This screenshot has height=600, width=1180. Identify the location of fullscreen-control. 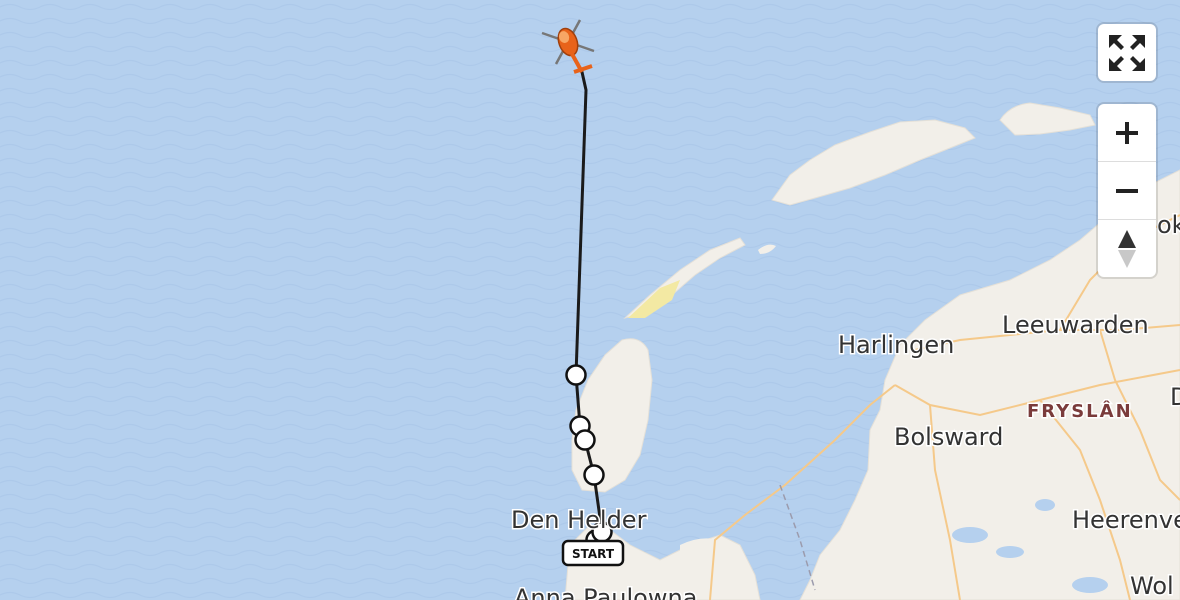
(1127, 52).